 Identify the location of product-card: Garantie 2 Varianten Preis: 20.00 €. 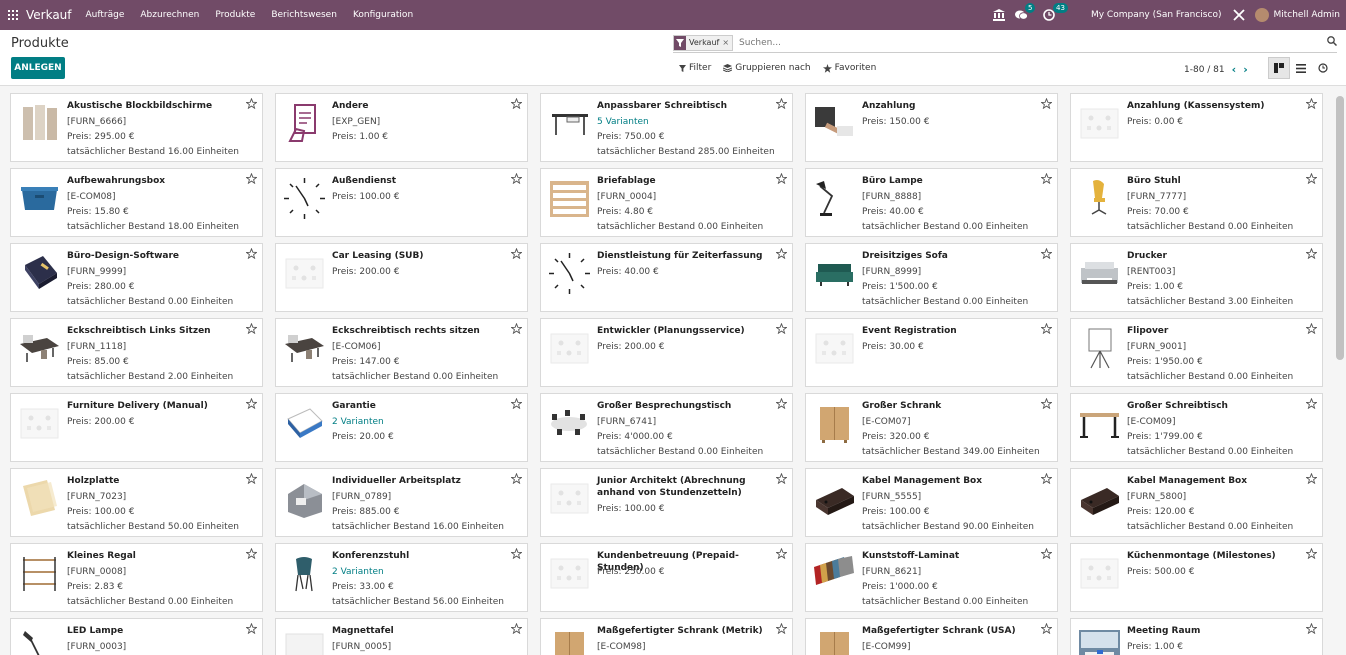
(401, 427).